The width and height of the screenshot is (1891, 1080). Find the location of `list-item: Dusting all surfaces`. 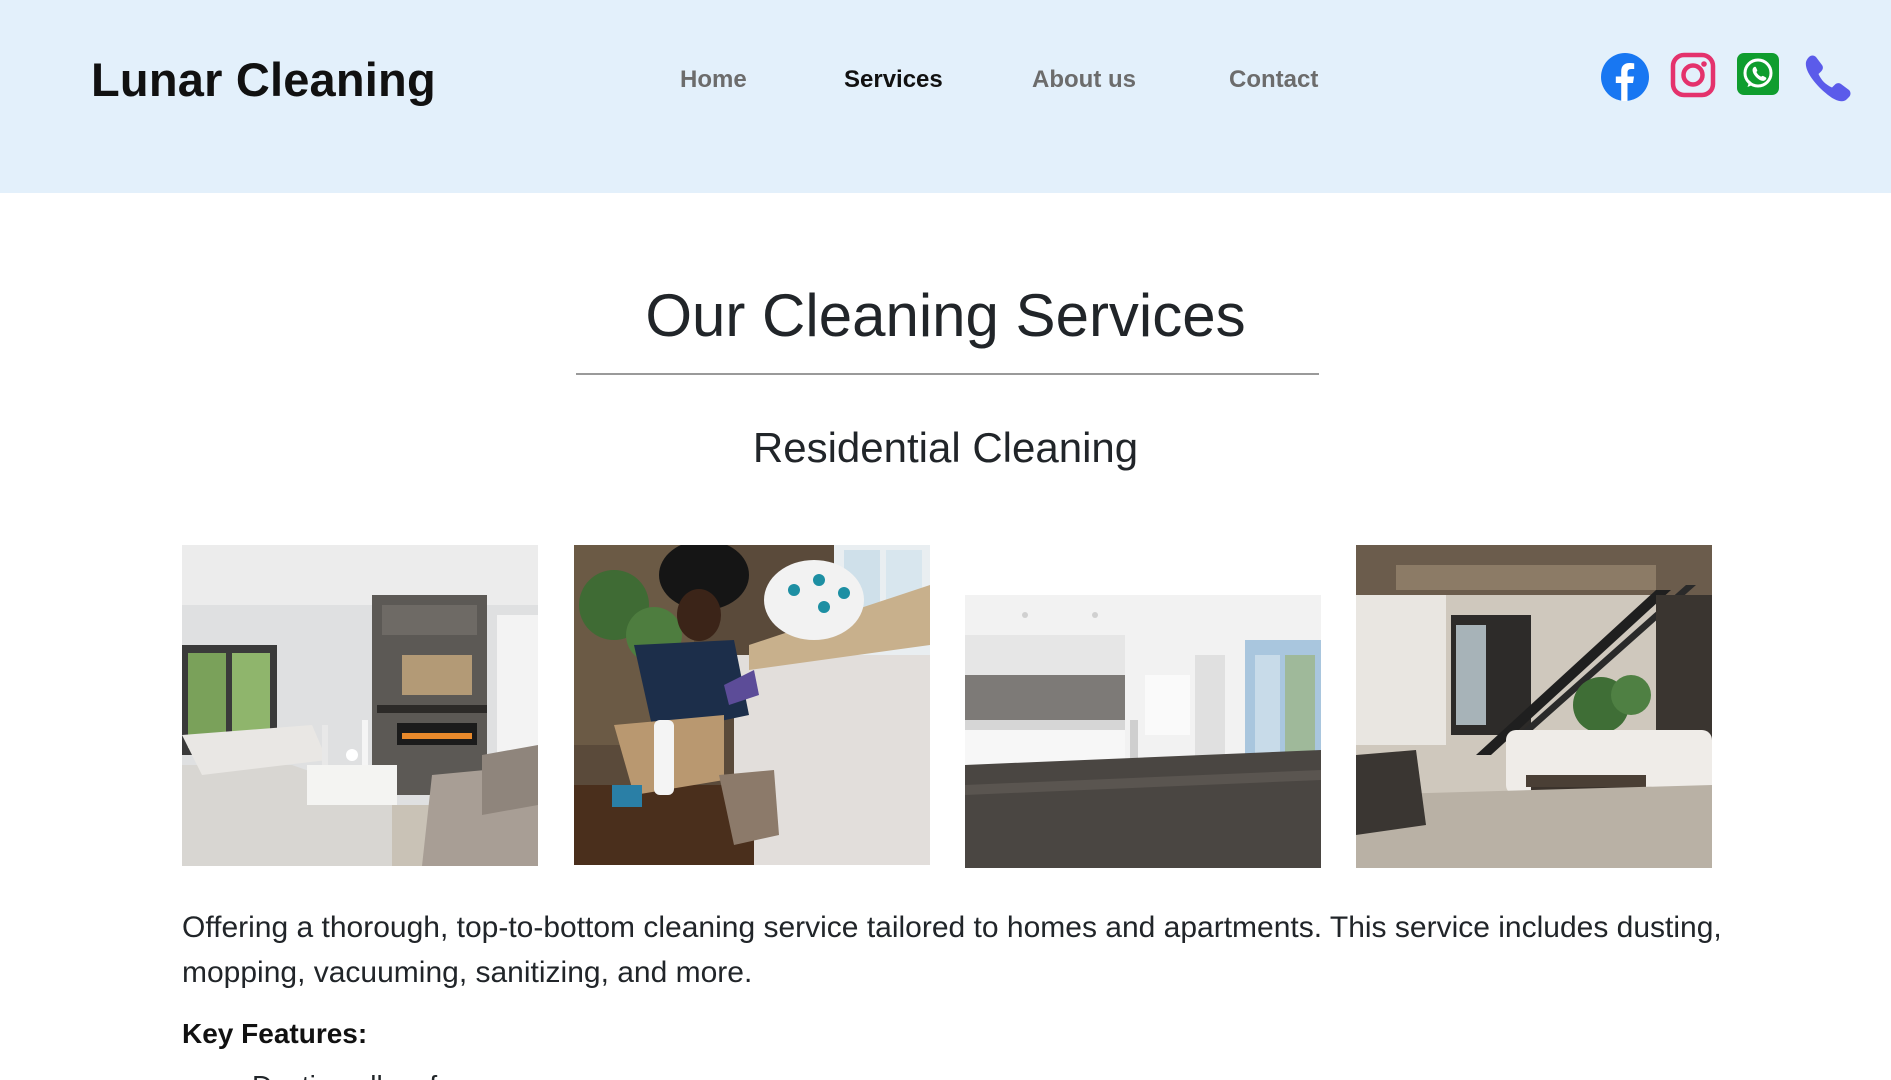

list-item: Dusting all surfaces is located at coordinates (374, 1073).